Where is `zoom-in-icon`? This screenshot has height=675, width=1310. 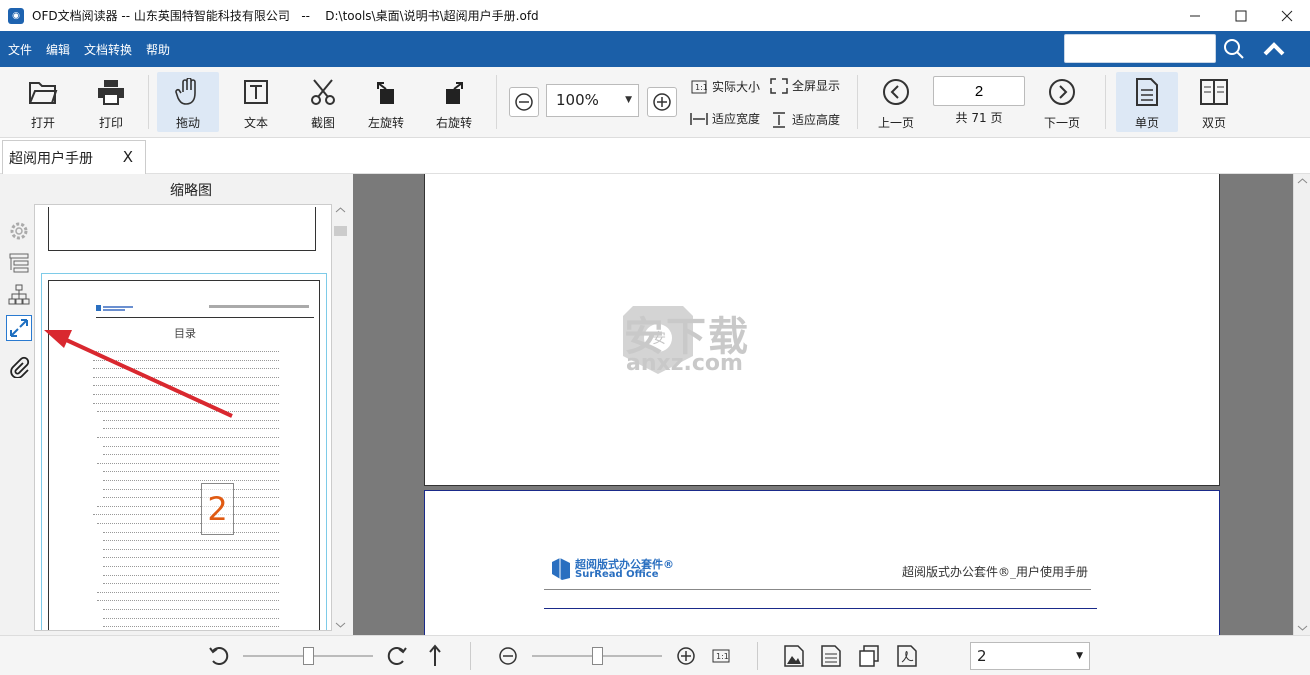 zoom-in-icon is located at coordinates (686, 656).